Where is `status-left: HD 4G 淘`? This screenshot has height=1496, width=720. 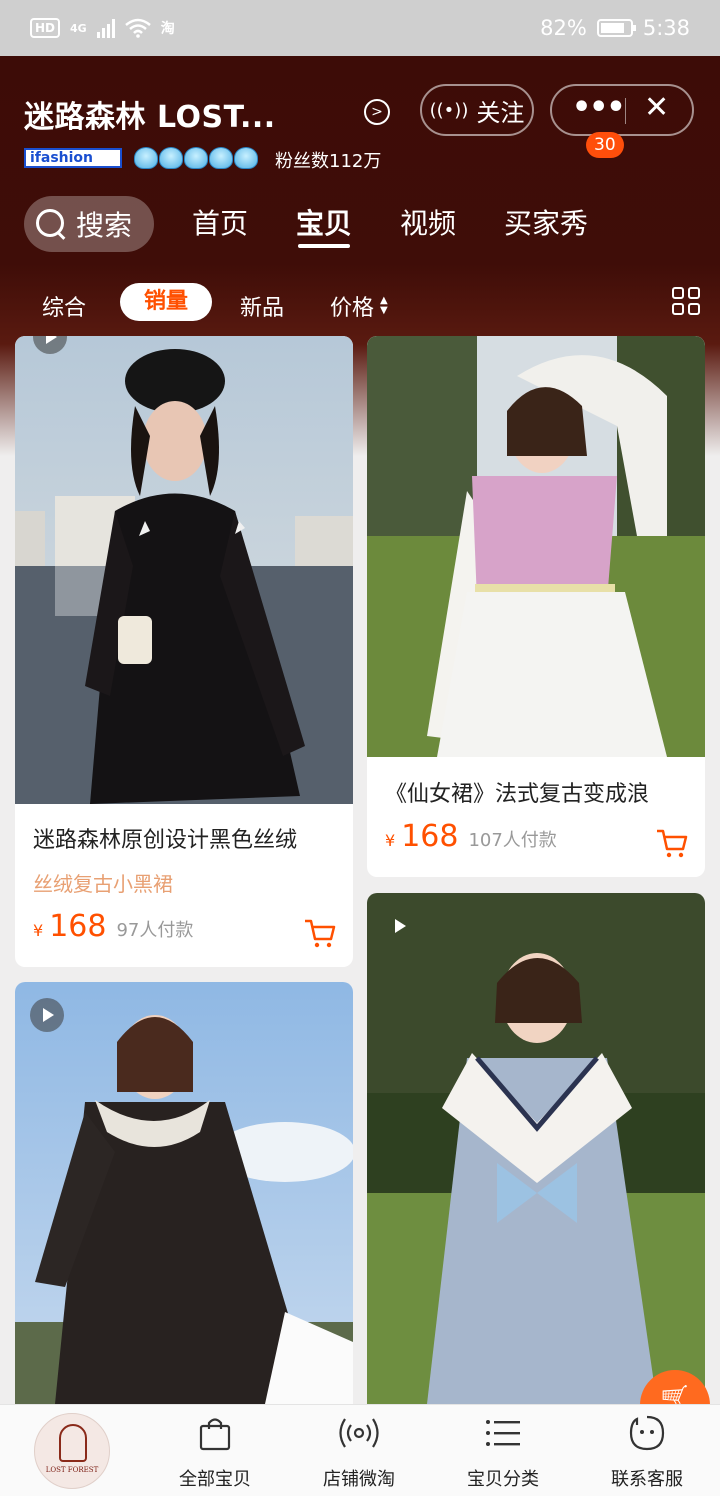
status-left: HD 4G 淘 is located at coordinates (102, 28).